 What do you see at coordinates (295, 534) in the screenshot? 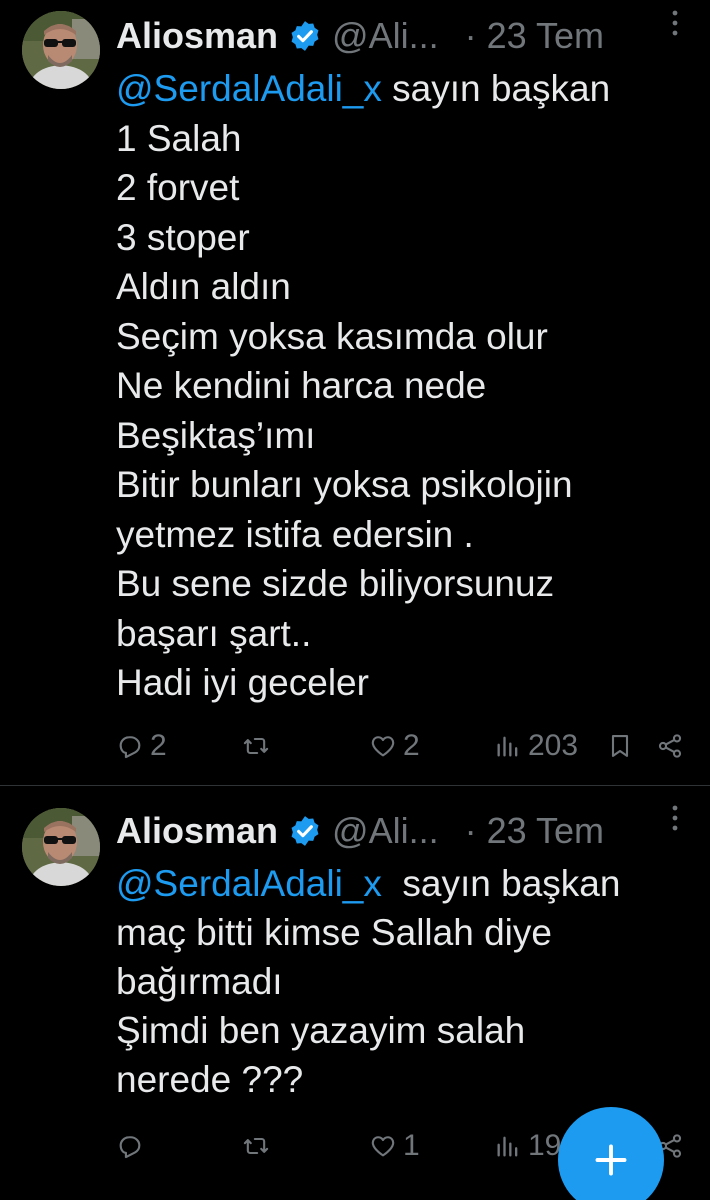
I see `tweet-text-line: yetmez istifa edersin .` at bounding box center [295, 534].